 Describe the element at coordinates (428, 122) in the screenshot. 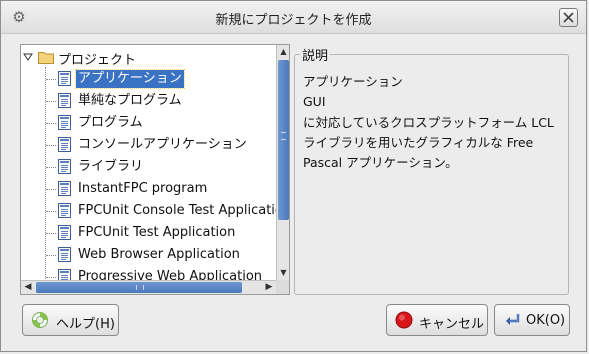

I see `description-line: に対応しているクロスプラットフォーム LCL` at that location.